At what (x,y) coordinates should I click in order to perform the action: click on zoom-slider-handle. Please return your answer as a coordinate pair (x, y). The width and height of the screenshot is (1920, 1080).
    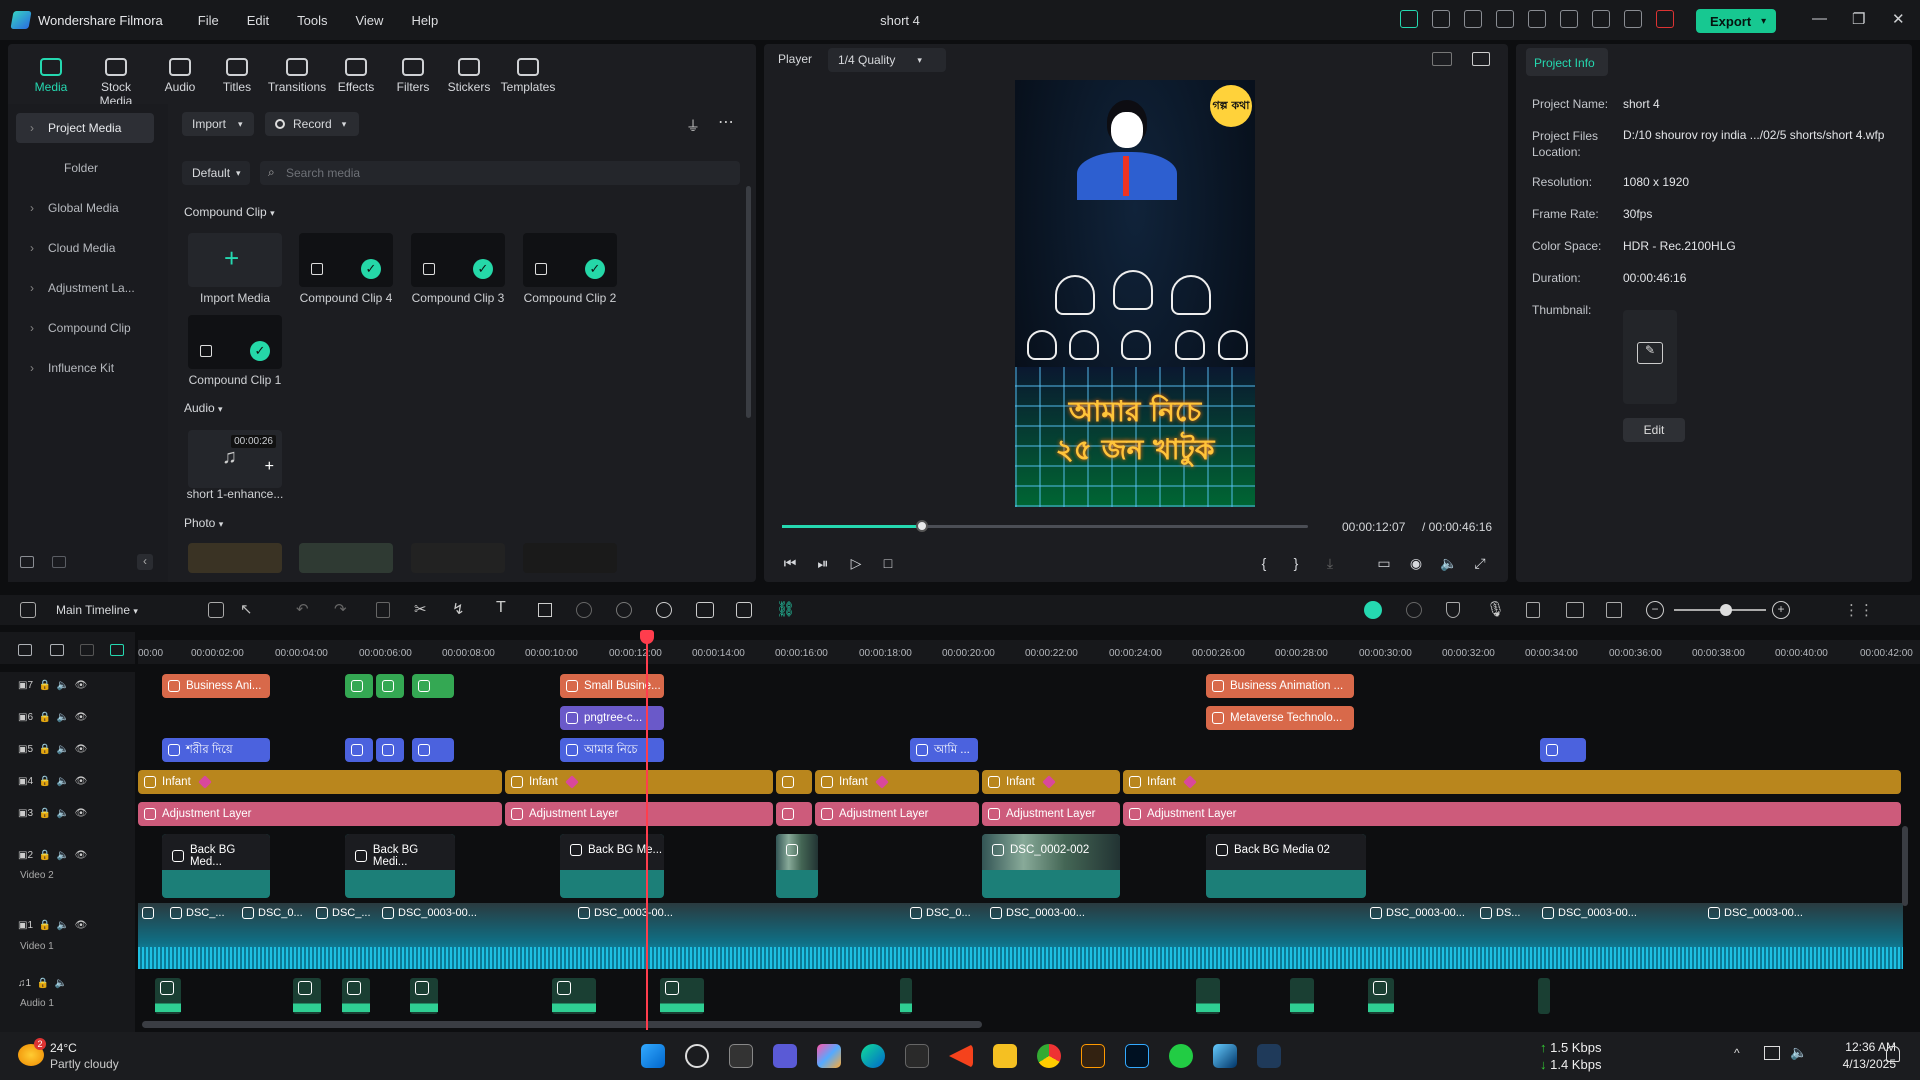
    Looking at the image, I should click on (1726, 610).